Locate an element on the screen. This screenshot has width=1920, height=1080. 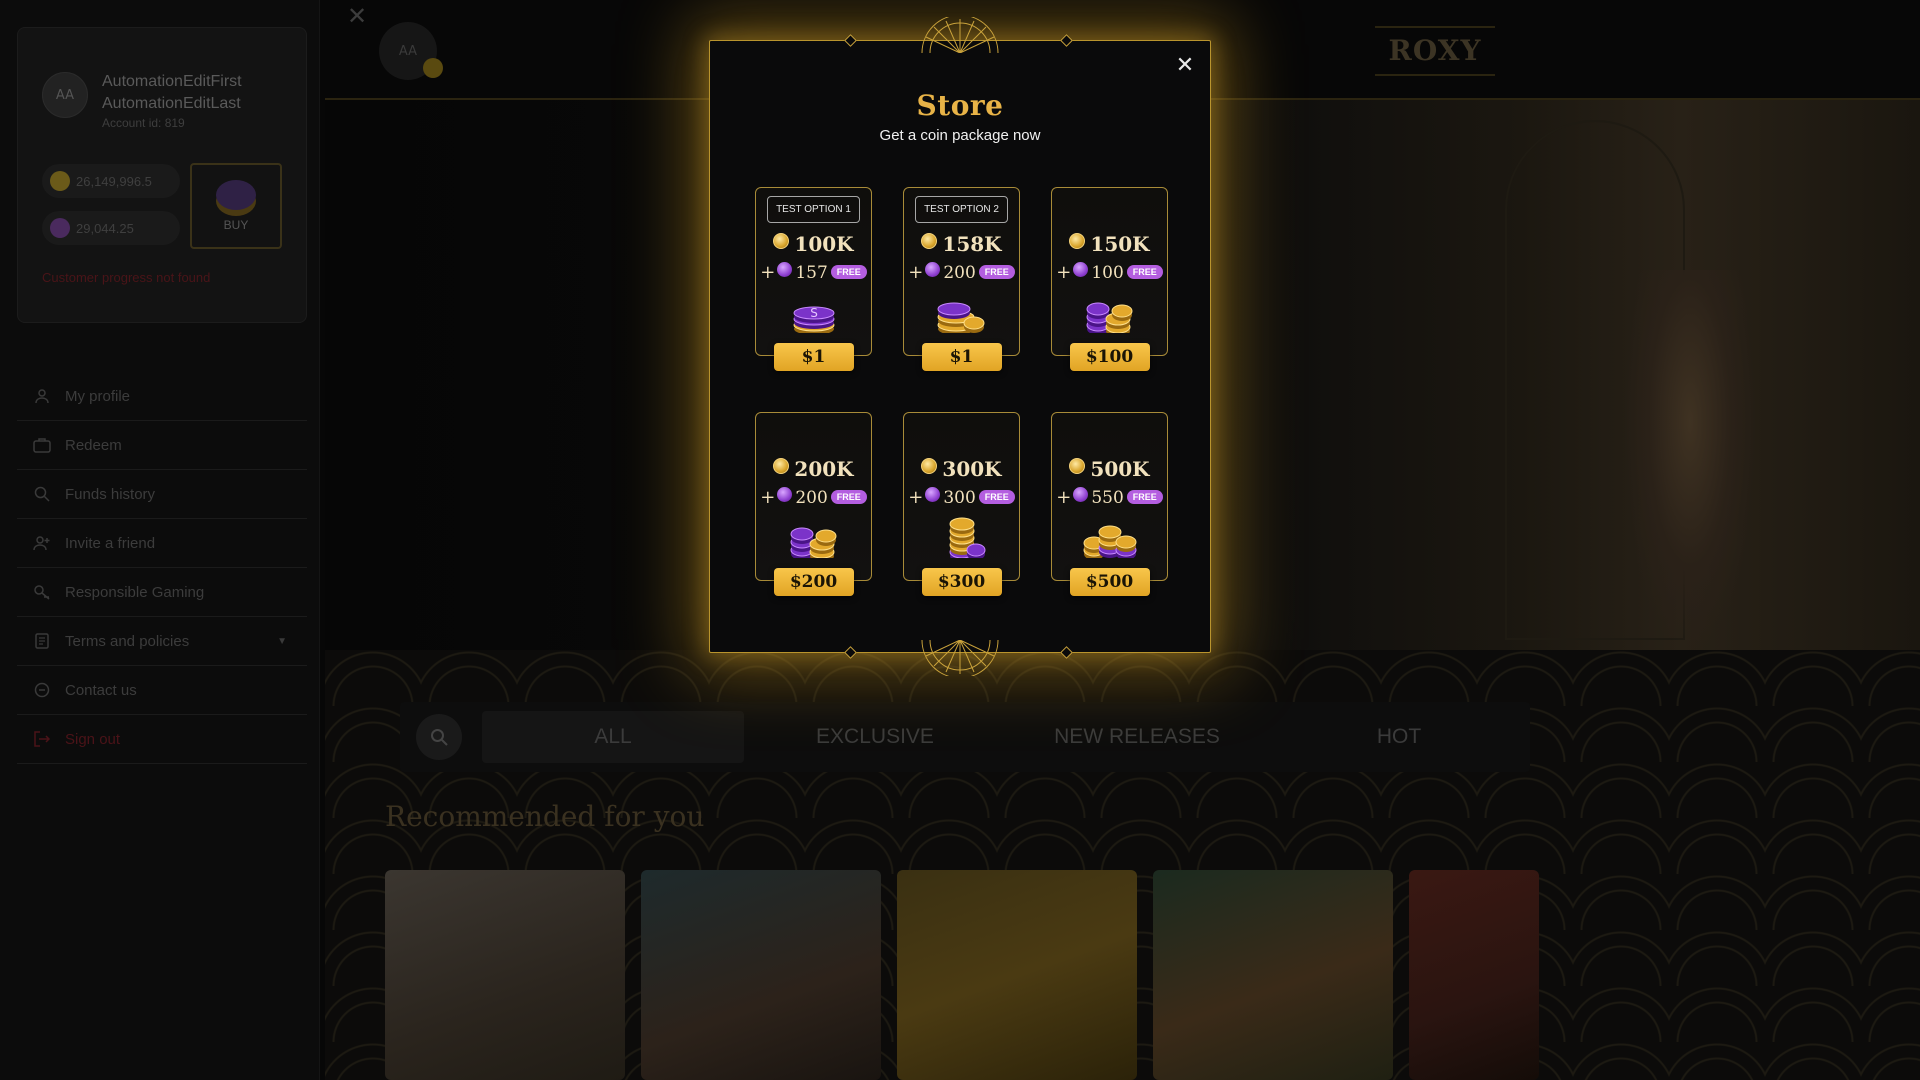
coin-package-card: TEST OPTION 2 158K +200 FREE $1 is located at coordinates (961, 279).